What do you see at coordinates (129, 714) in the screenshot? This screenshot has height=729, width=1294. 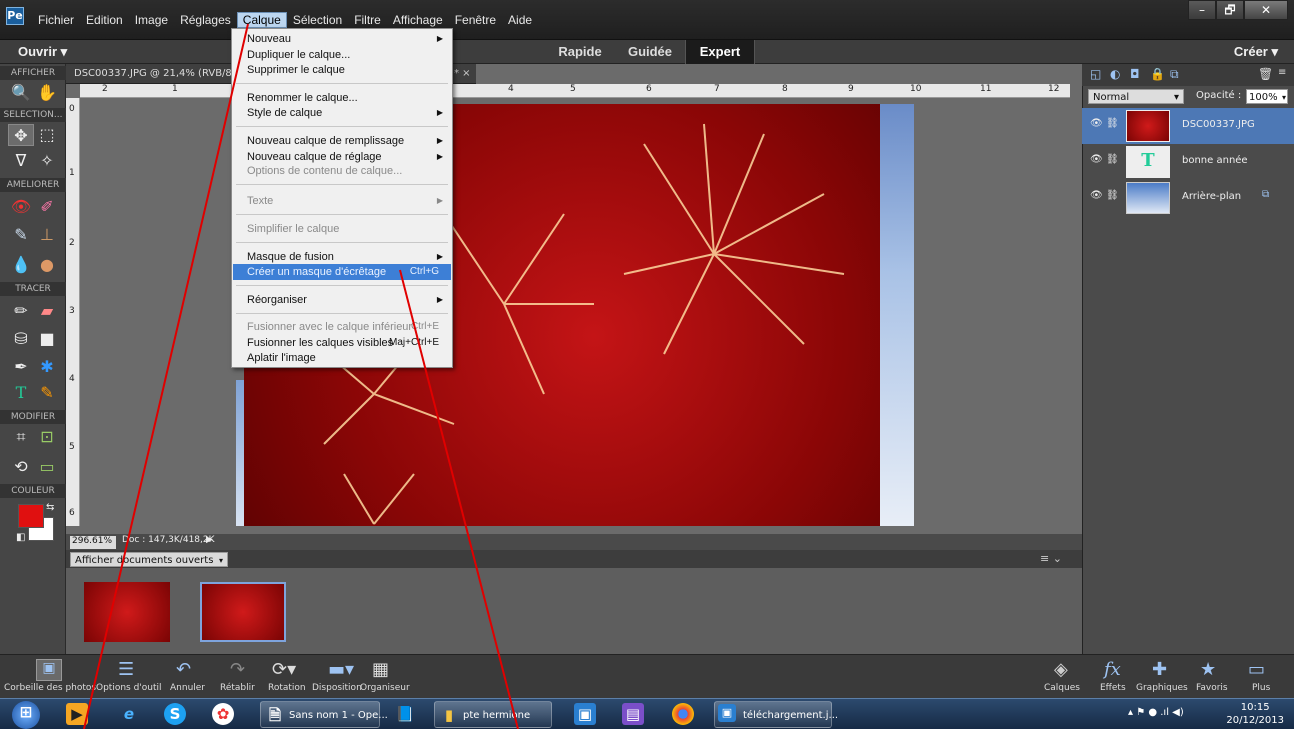 I see `internet-explorer-icon: e` at bounding box center [129, 714].